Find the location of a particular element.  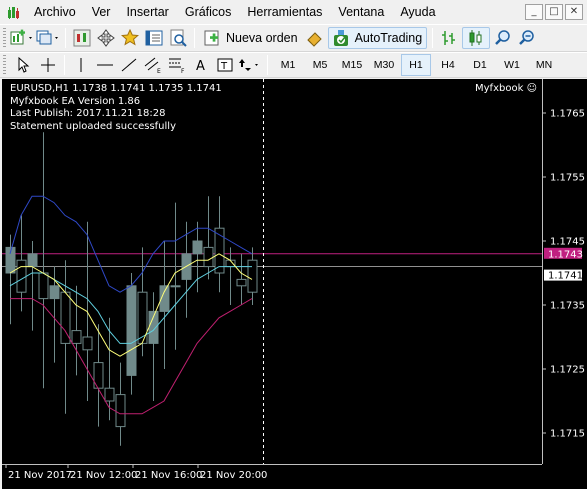

svg-text: A is located at coordinates (200, 66).